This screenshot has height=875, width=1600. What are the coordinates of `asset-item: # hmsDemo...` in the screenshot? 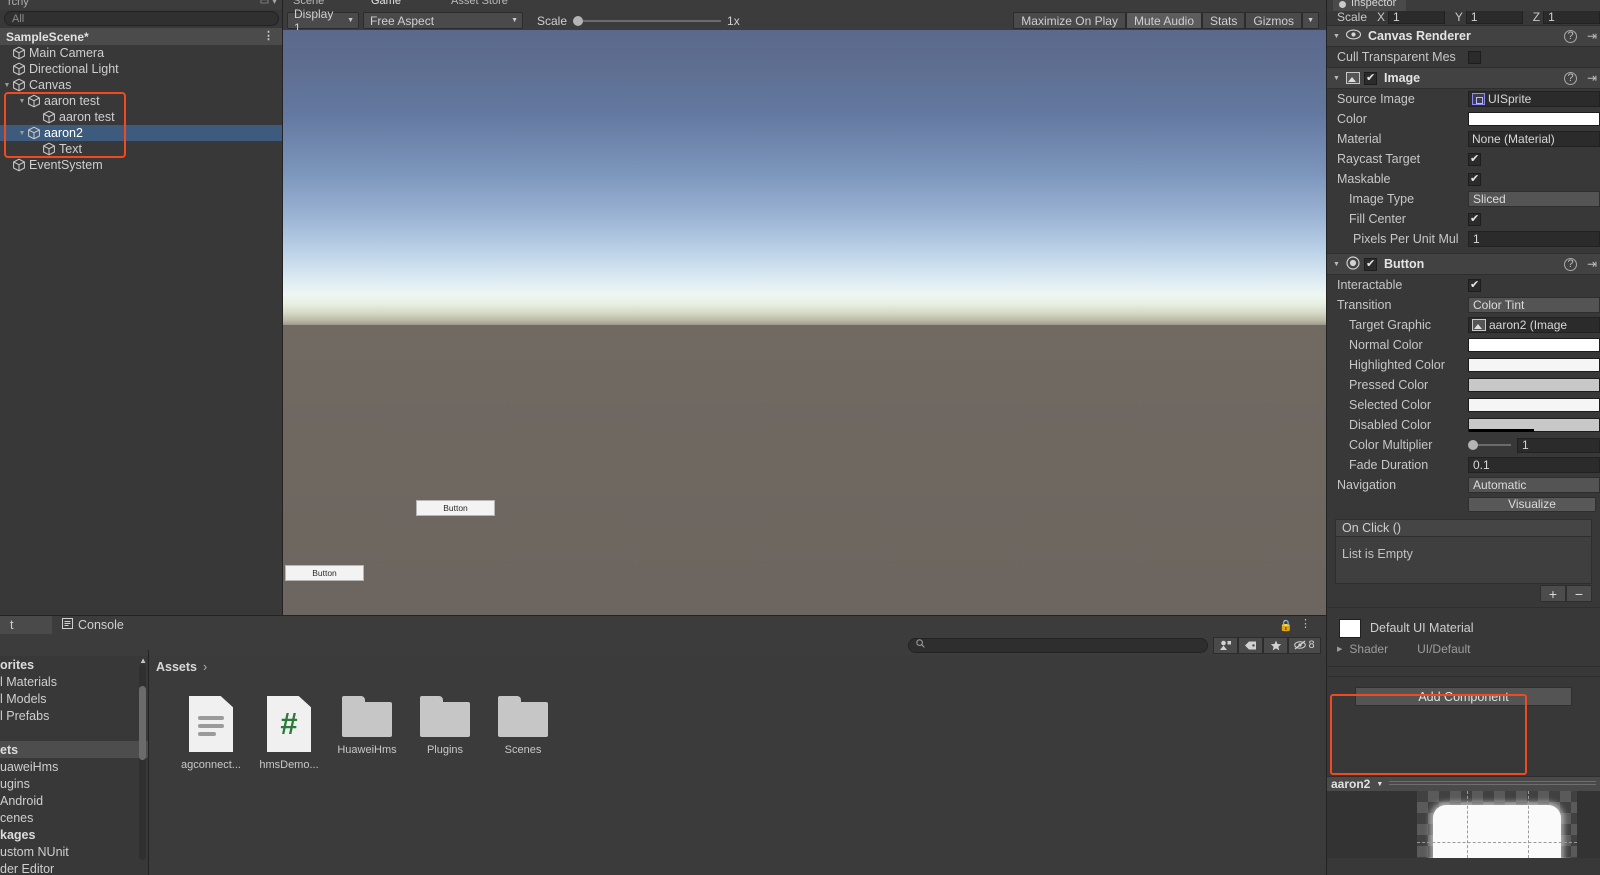 It's located at (289, 733).